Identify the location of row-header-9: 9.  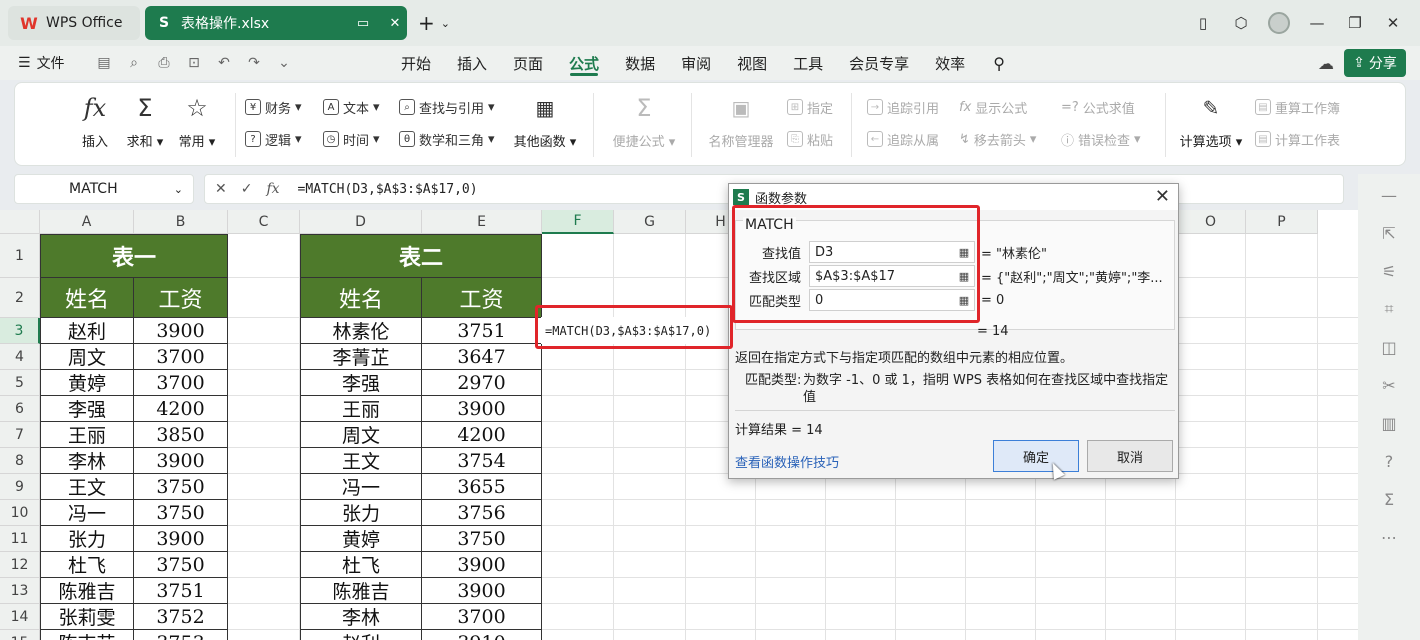
(20, 487).